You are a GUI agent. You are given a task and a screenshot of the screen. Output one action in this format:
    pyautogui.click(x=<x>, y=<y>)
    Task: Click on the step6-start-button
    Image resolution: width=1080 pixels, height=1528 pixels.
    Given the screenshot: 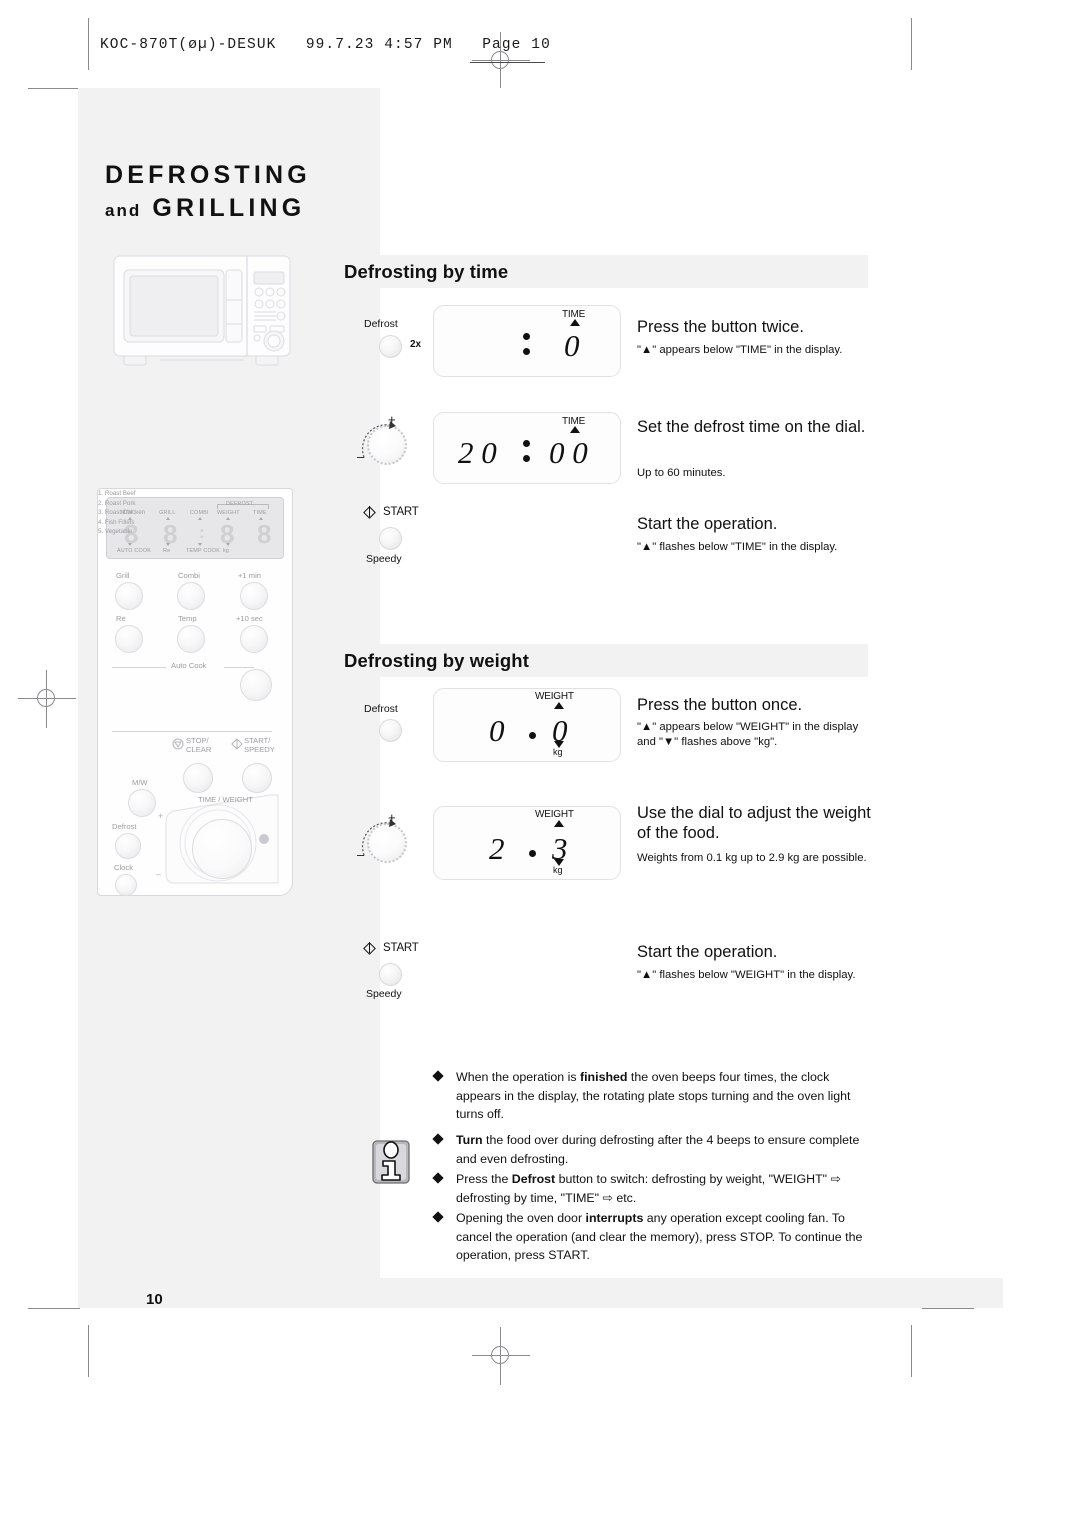 What is the action you would take?
    pyautogui.click(x=390, y=974)
    